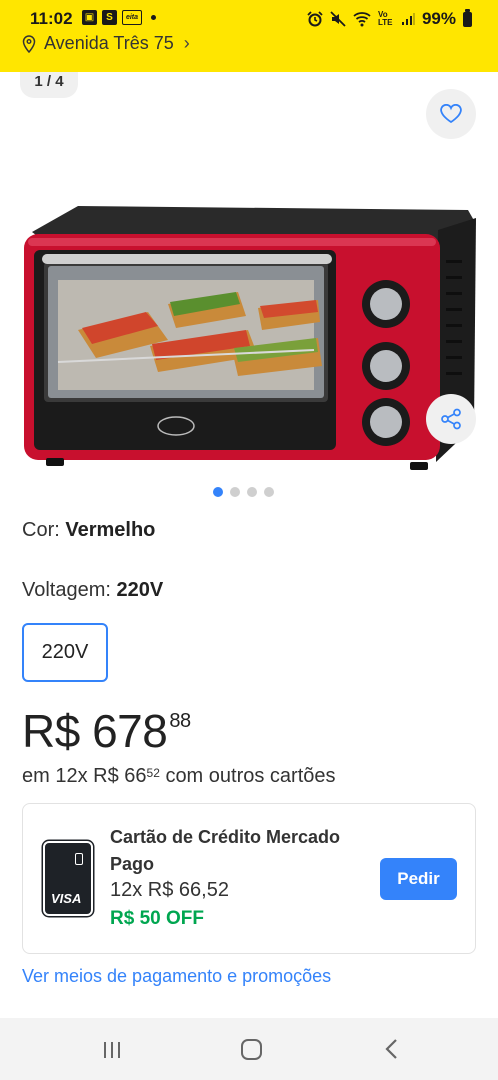 The image size is (498, 1080). I want to click on installments-suffix: com outros cartões, so click(250, 776).